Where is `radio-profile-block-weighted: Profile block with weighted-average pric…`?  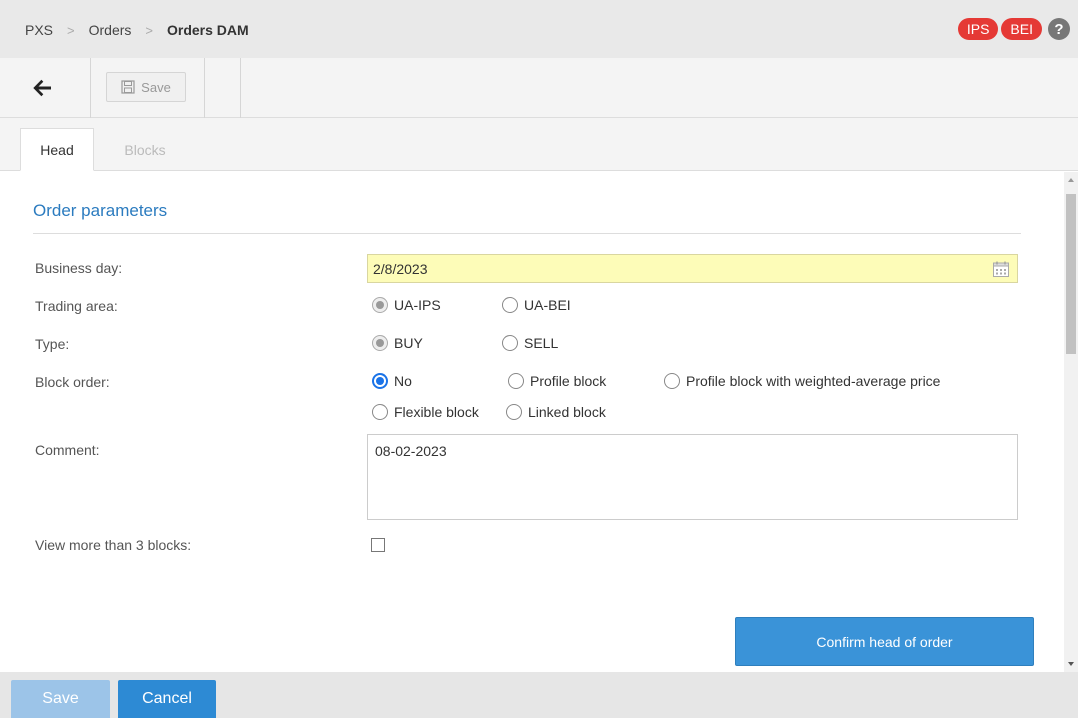 radio-profile-block-weighted: Profile block with weighted-average pric… is located at coordinates (802, 381).